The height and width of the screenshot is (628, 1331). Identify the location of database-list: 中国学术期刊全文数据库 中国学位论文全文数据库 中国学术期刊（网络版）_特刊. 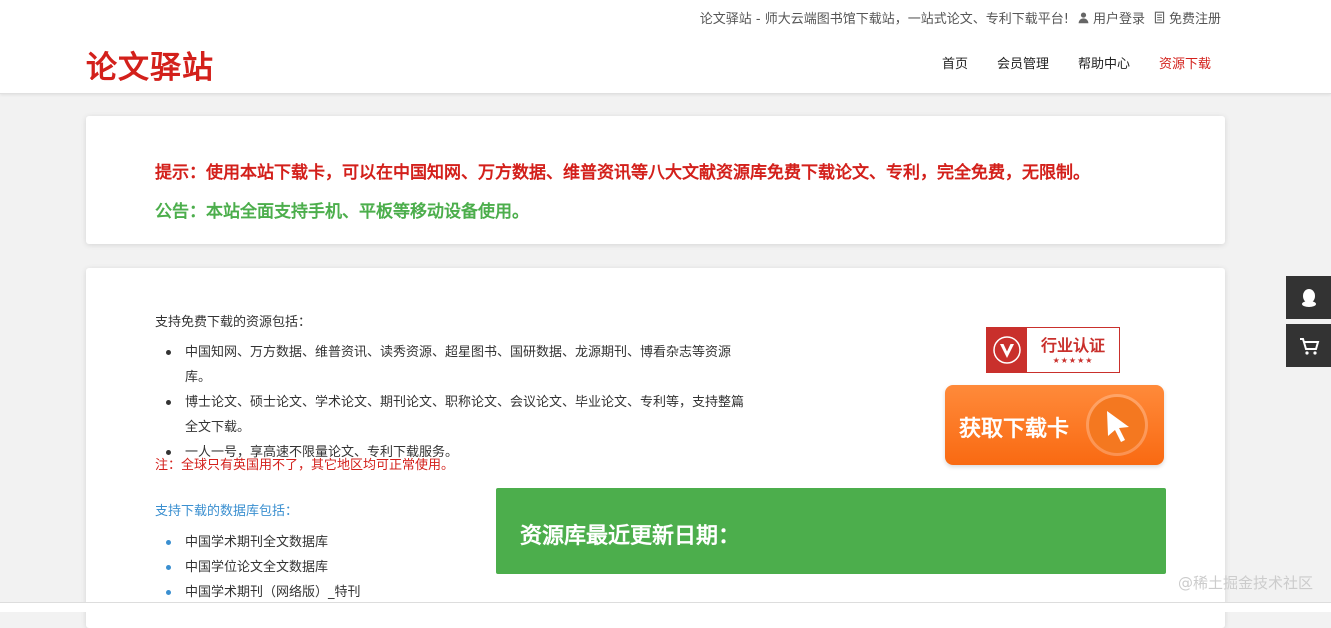
(258, 567).